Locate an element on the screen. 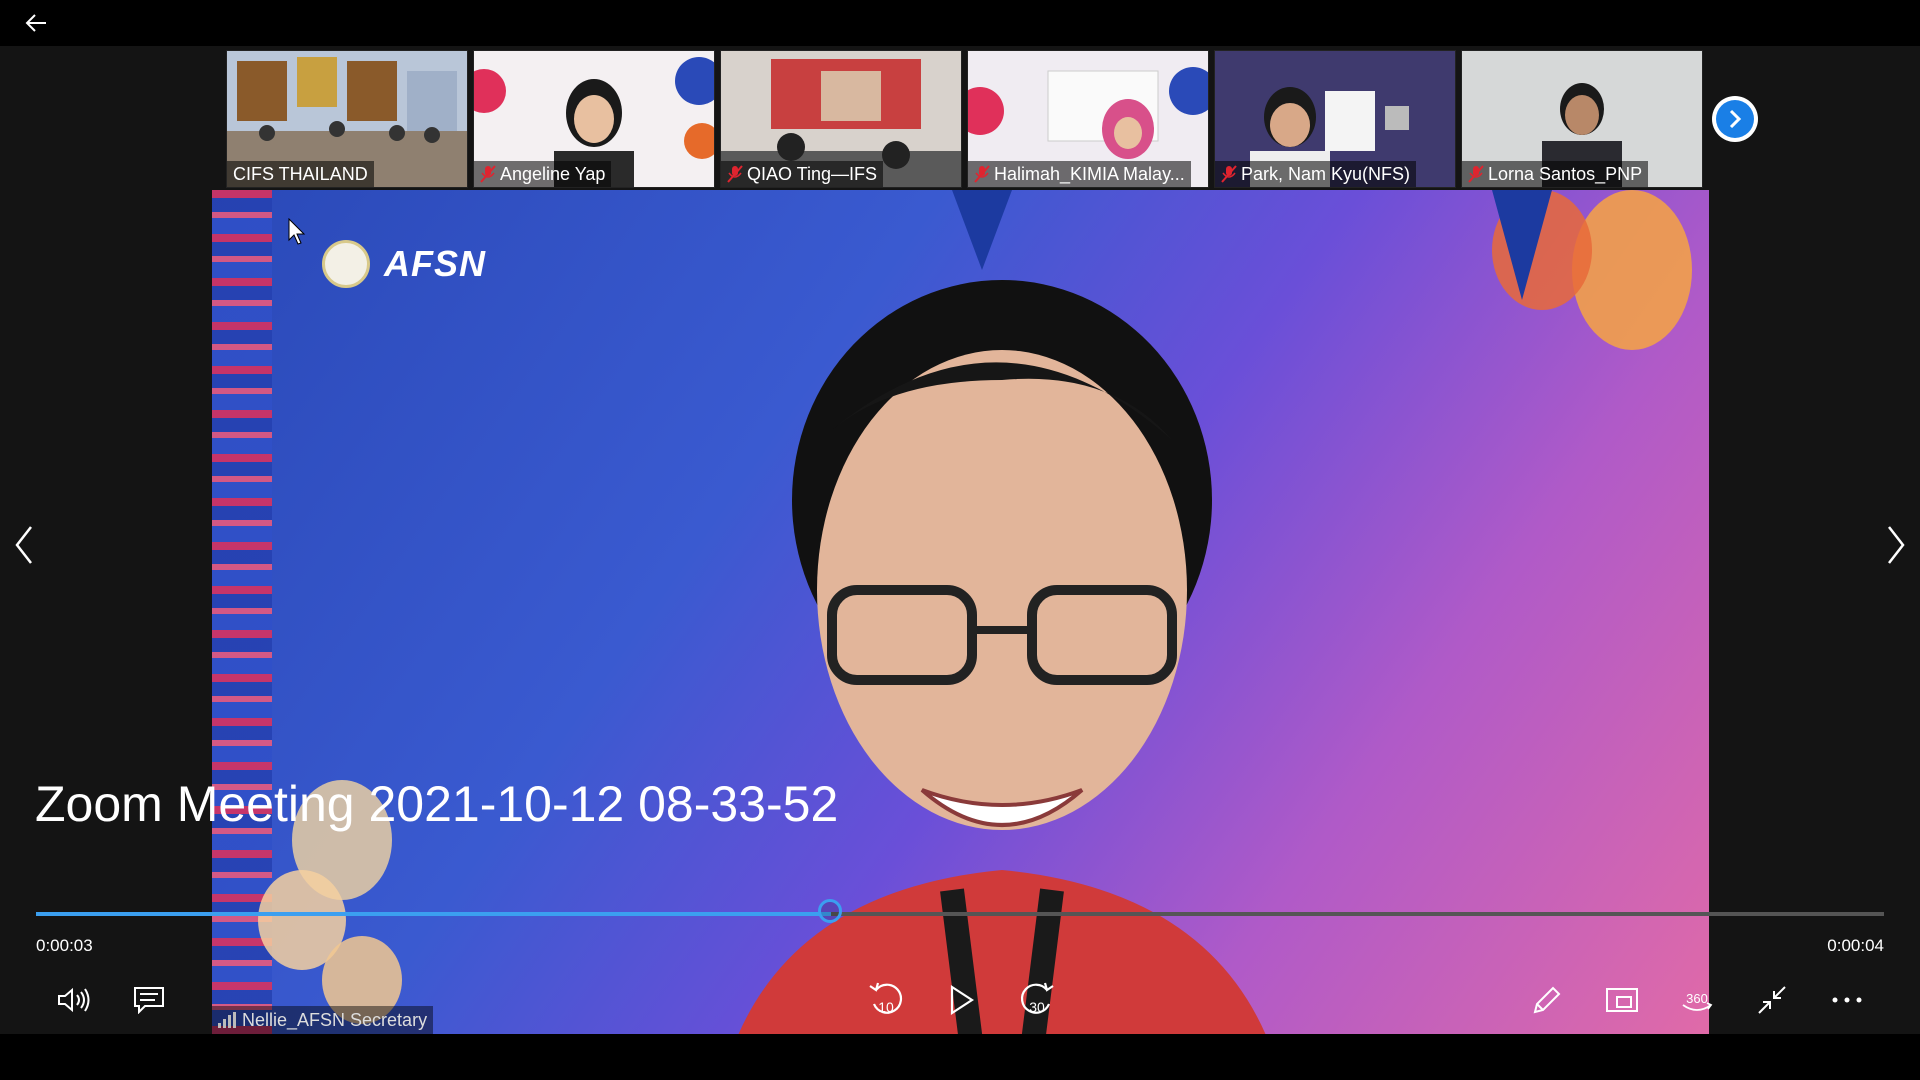  participant-name: Park, Nam Kyu(NFS) is located at coordinates (1326, 173).